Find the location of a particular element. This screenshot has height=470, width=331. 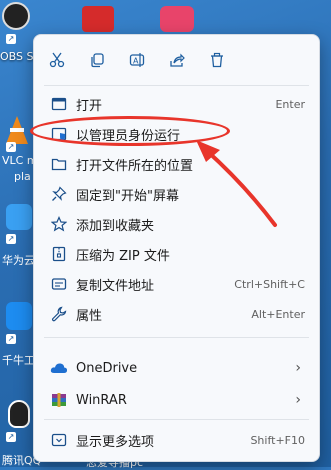

menu-item-label: 压缩为 ZIP 文件 is located at coordinates (123, 256).